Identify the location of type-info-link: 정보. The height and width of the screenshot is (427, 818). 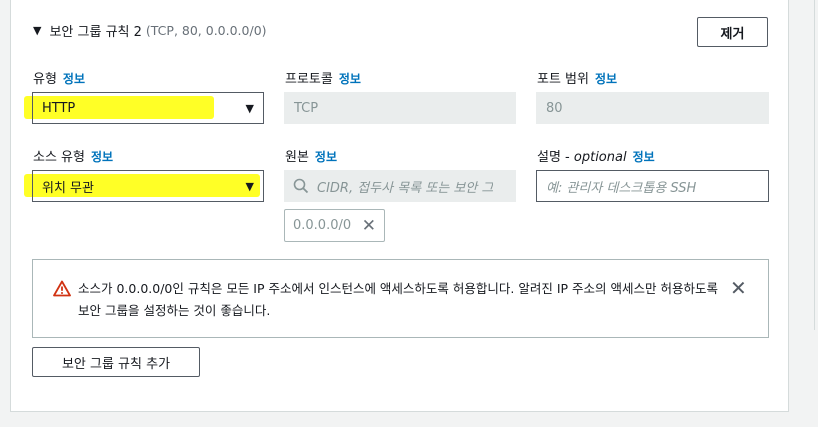
(74, 79).